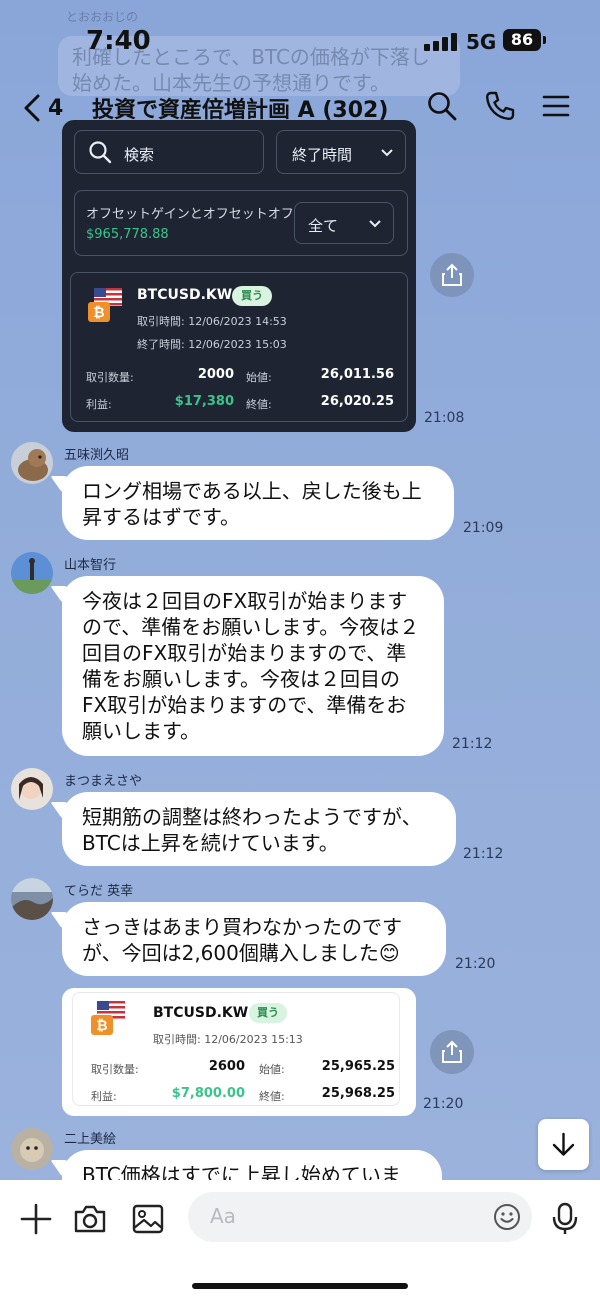 This screenshot has height=1300, width=600. What do you see at coordinates (212, 321) in the screenshot?
I see `open-time: 取引時間: 12/06/2023 14:53` at bounding box center [212, 321].